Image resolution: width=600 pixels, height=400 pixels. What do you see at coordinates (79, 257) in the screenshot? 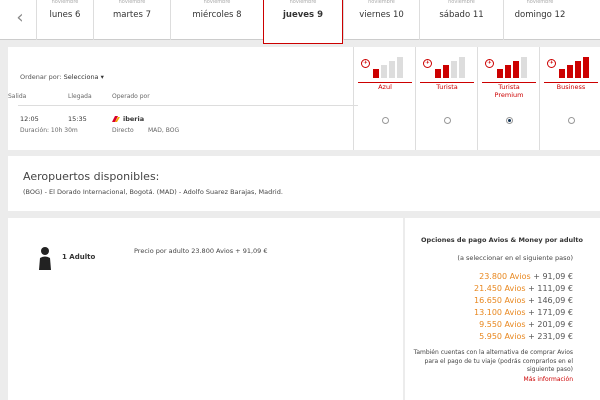
I see `passenger-count: 1 Adulto` at bounding box center [79, 257].